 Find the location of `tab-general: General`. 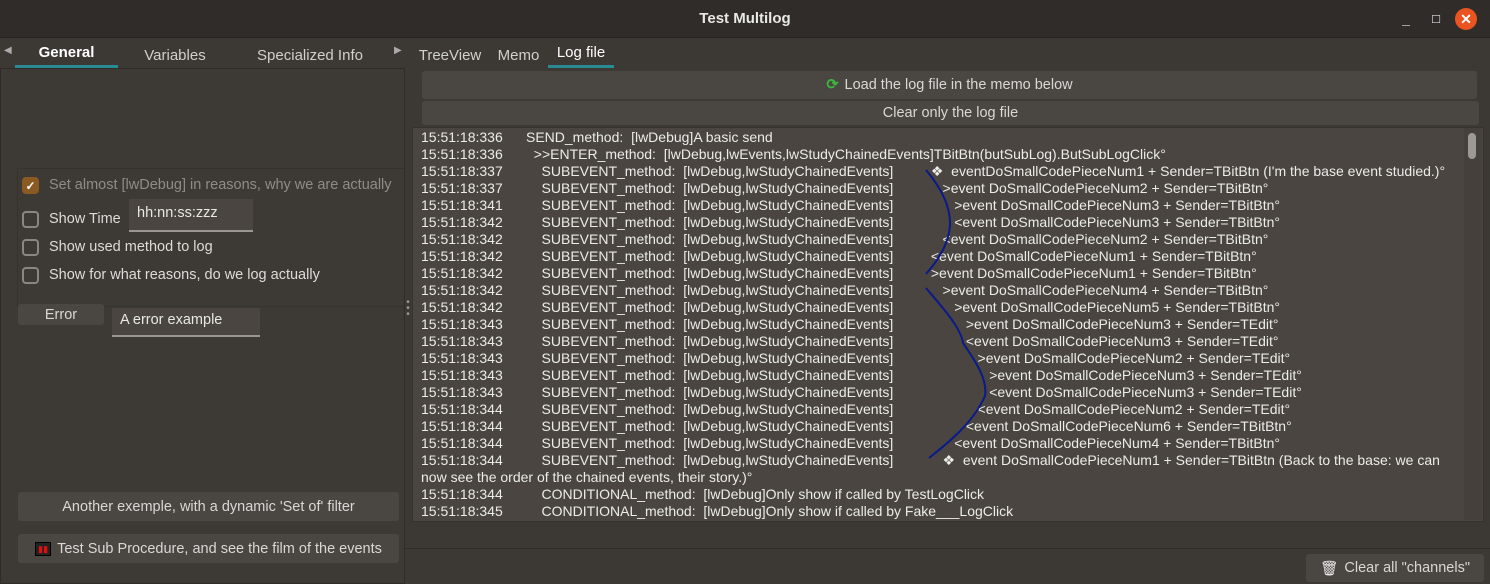

tab-general: General is located at coordinates (66, 56).